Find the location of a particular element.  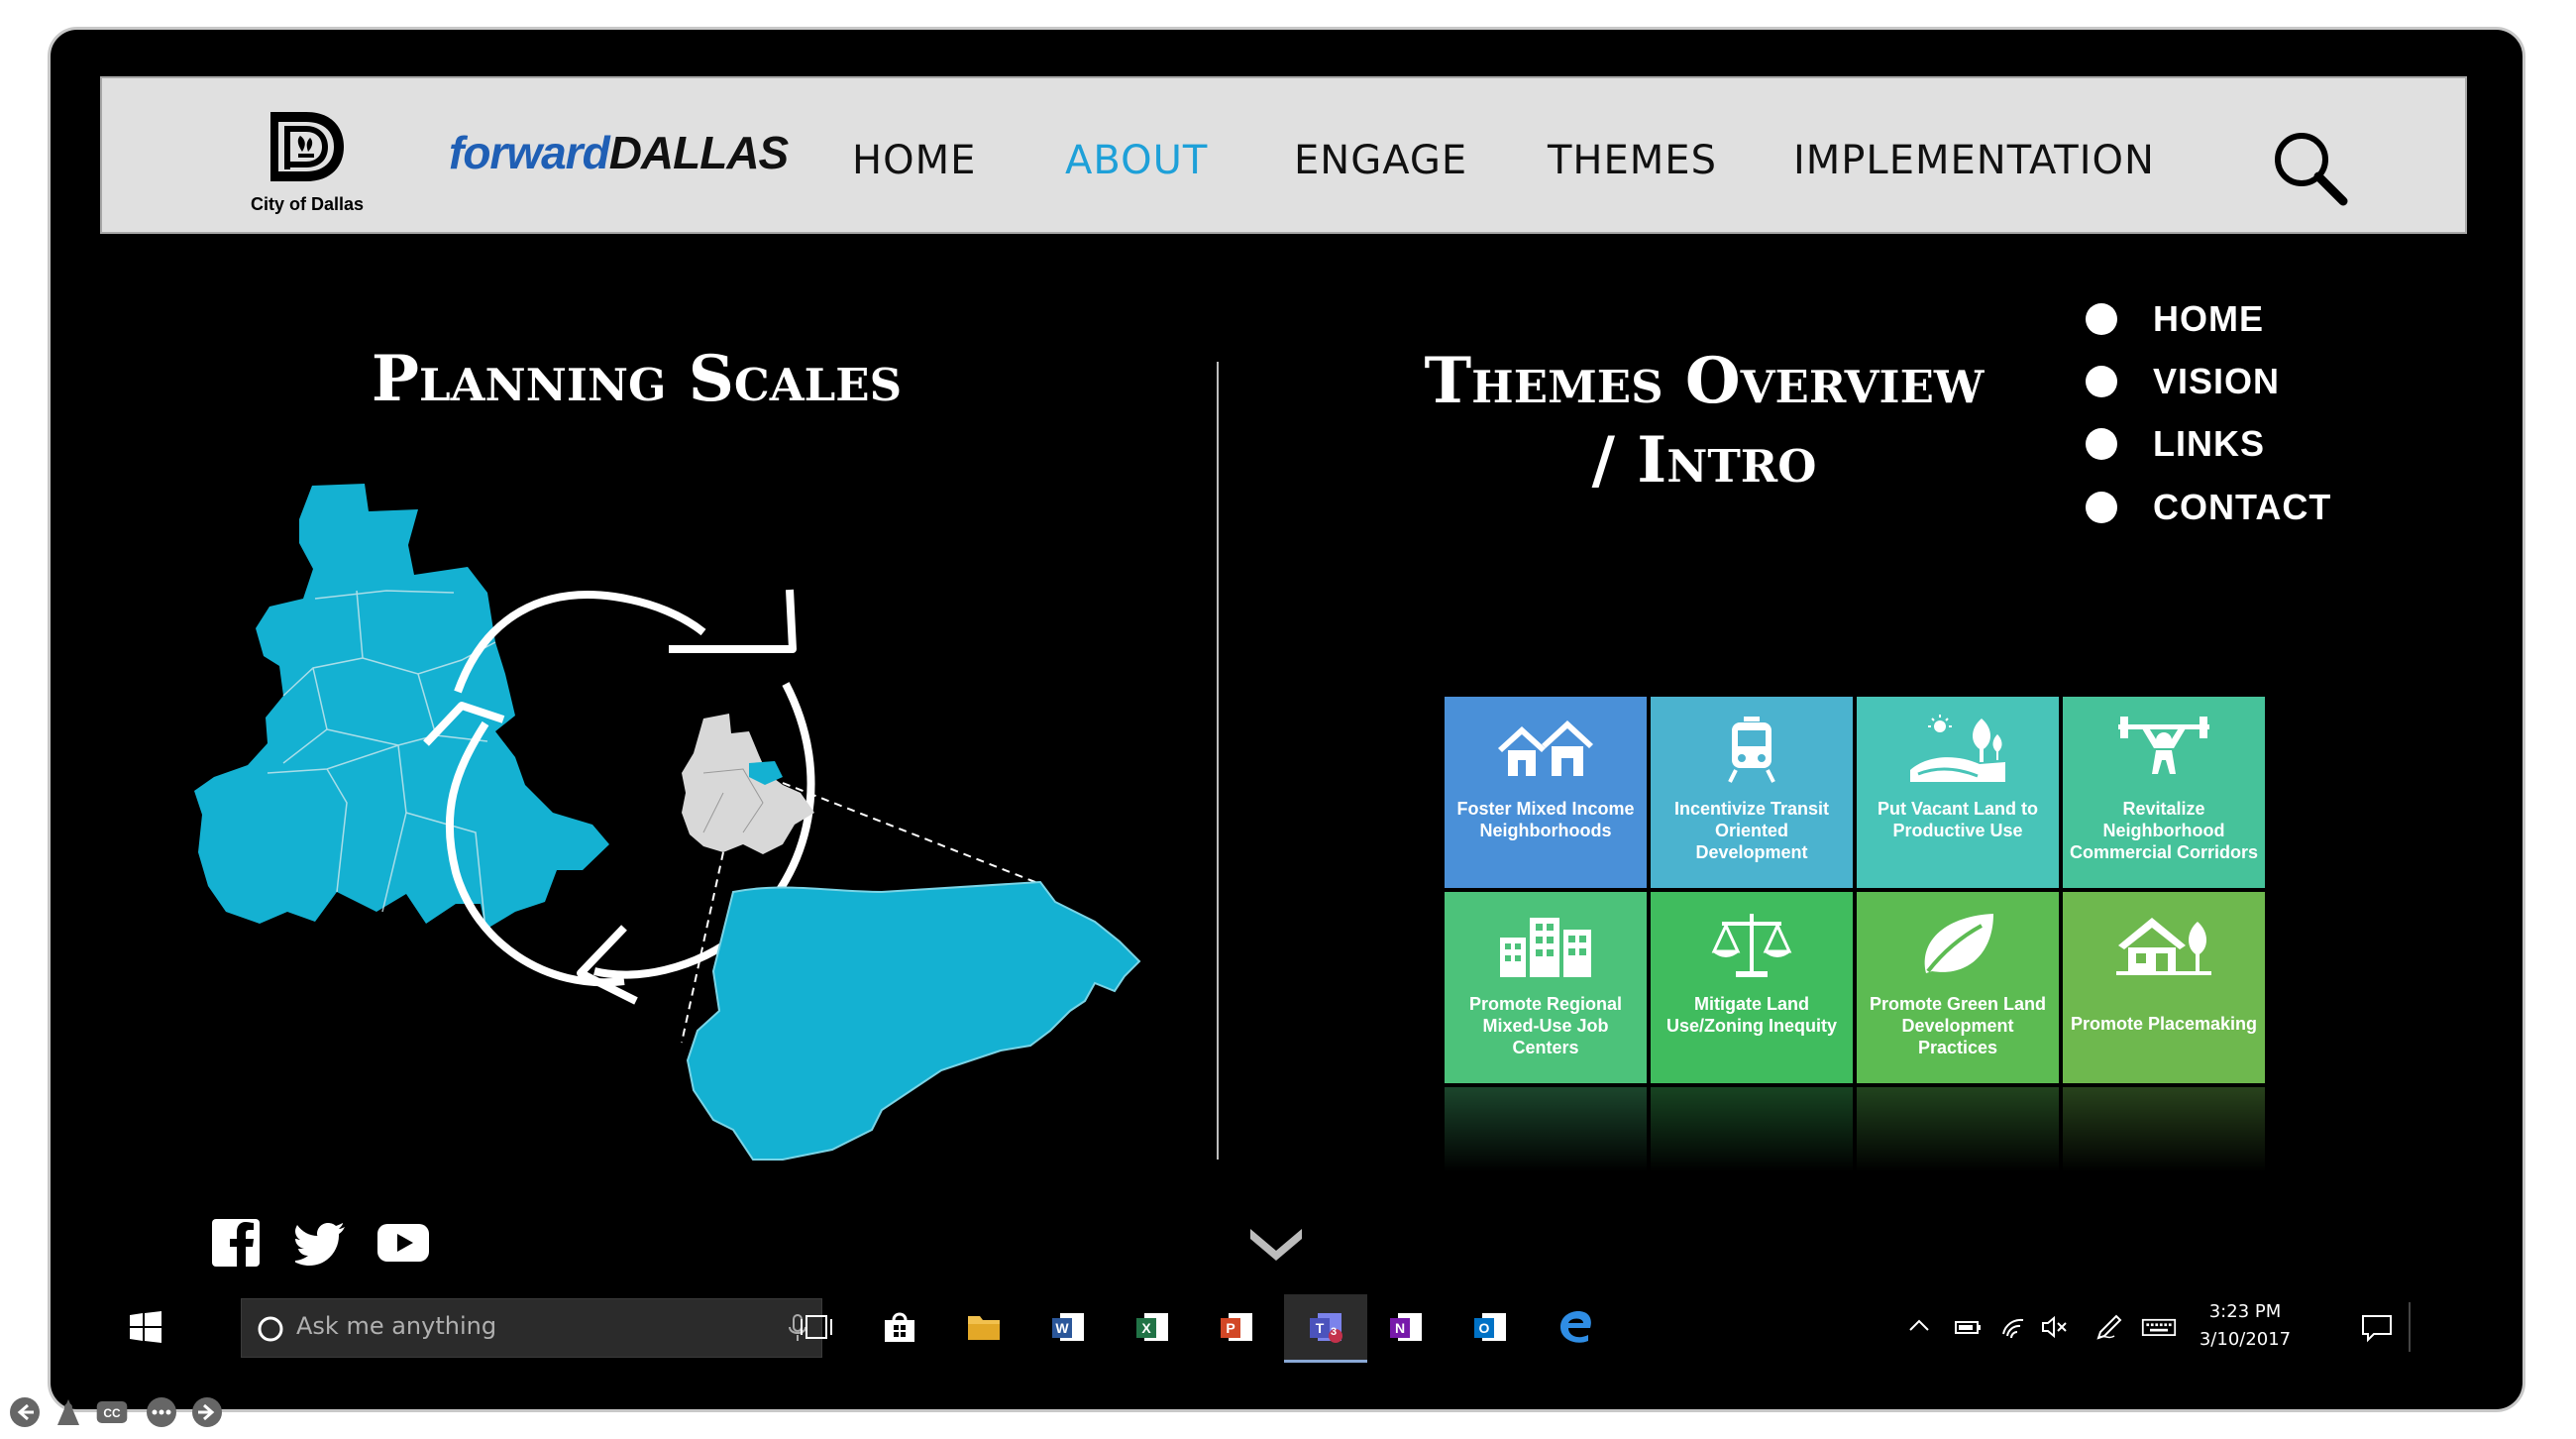

svg-text: O is located at coordinates (1484, 1328).